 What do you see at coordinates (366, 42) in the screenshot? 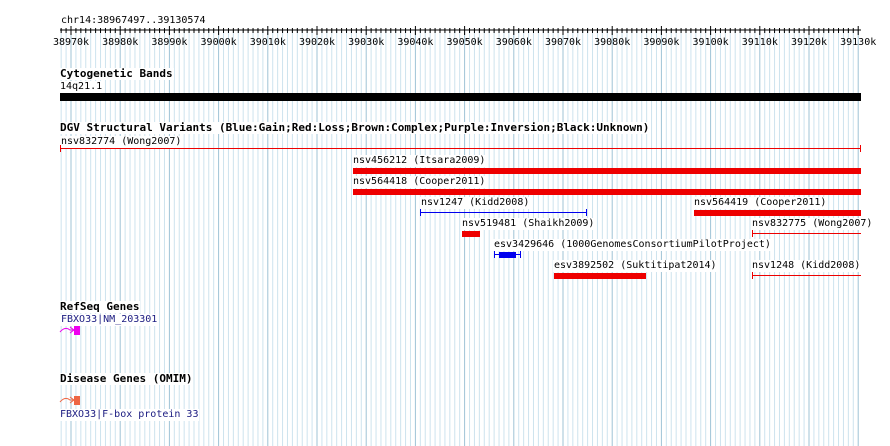
I see `ruler-tick-label: 39030k` at bounding box center [366, 42].